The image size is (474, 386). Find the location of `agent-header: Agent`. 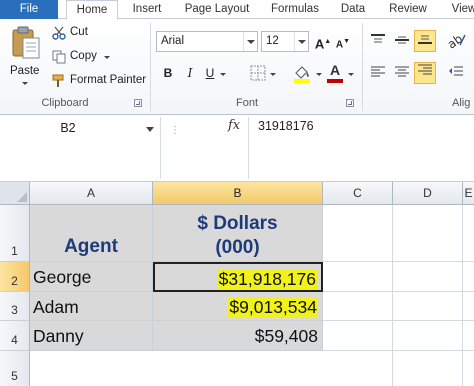

agent-header: Agent is located at coordinates (91, 246).